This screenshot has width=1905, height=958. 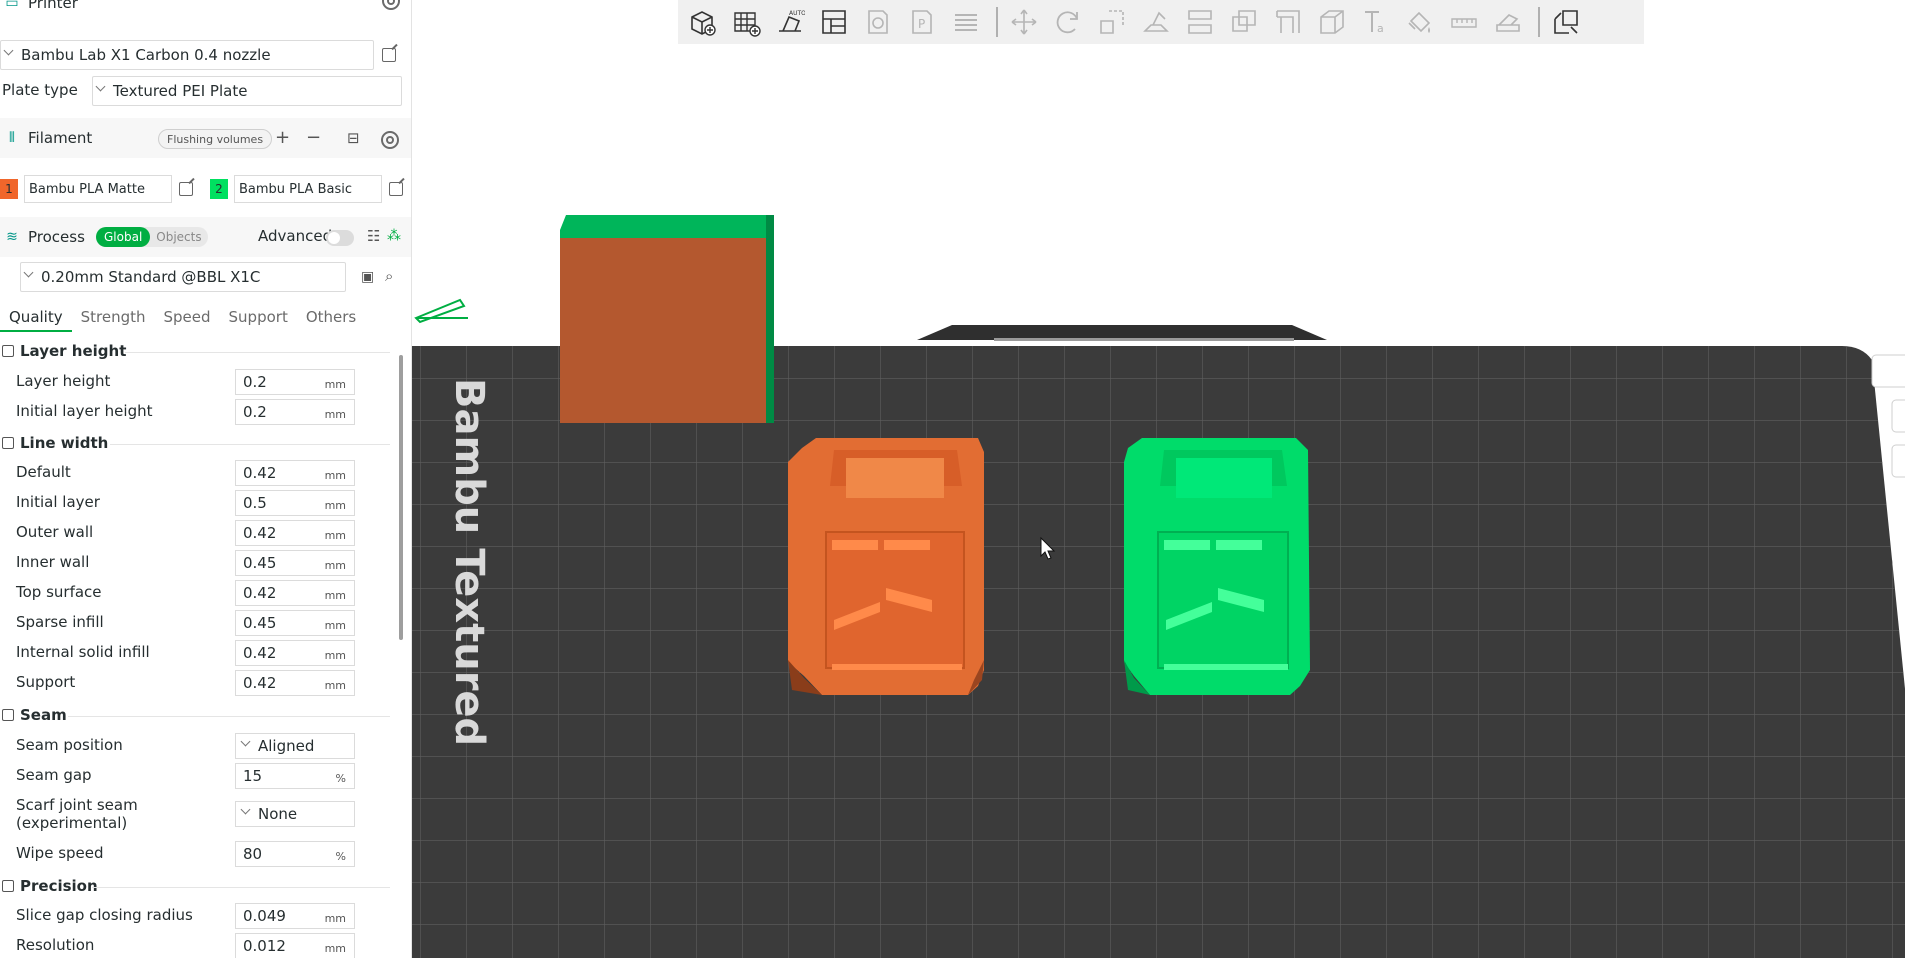 I want to click on add-cube-icon, so click(x=703, y=23).